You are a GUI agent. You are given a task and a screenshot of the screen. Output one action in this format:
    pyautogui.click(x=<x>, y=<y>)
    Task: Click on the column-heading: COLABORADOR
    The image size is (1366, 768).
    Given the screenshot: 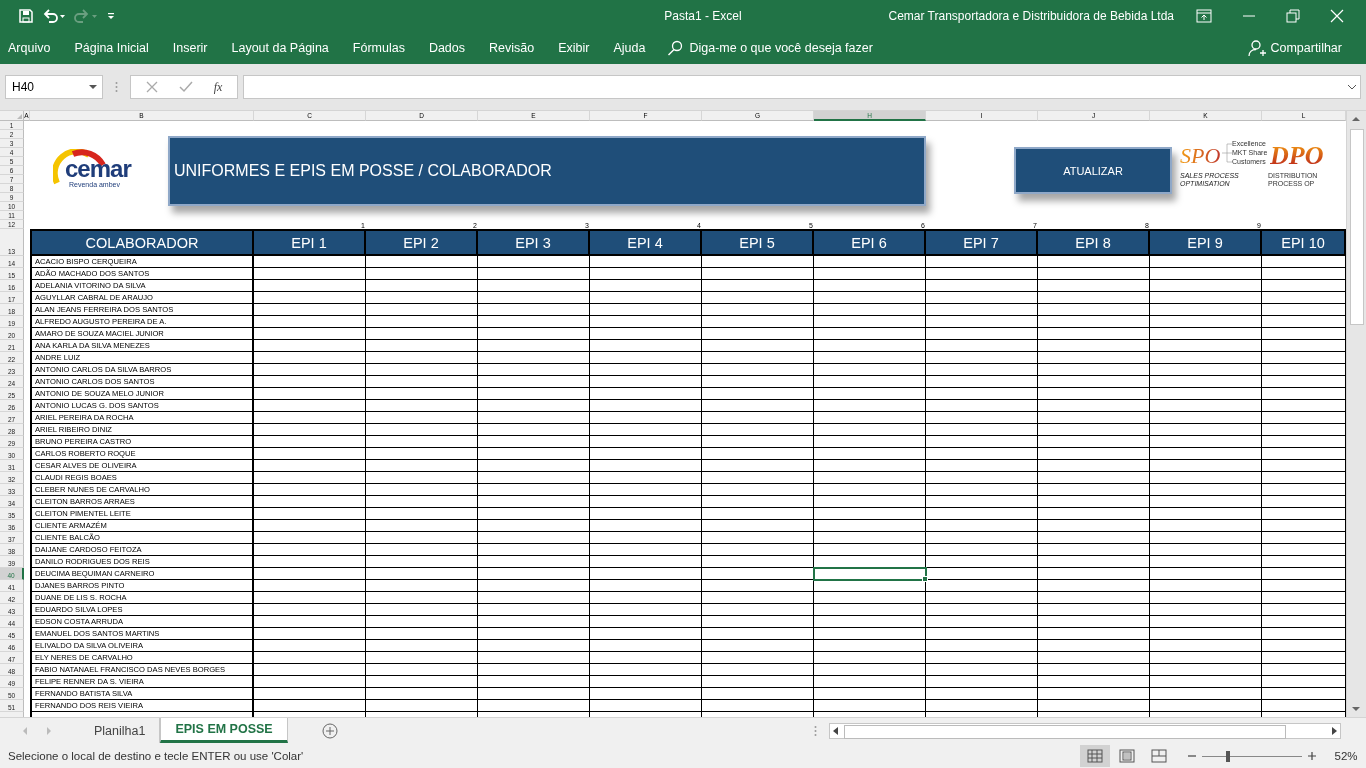 What is the action you would take?
    pyautogui.click(x=142, y=242)
    